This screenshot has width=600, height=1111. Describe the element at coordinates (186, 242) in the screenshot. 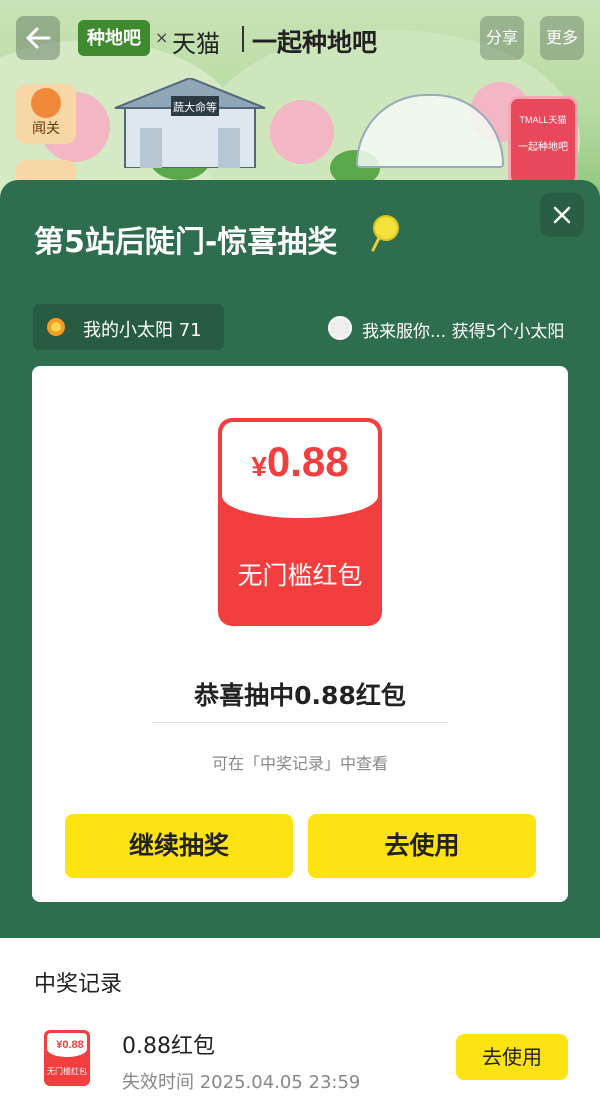

I see `modal-title: 第5站后陡门-惊喜抽奖` at that location.